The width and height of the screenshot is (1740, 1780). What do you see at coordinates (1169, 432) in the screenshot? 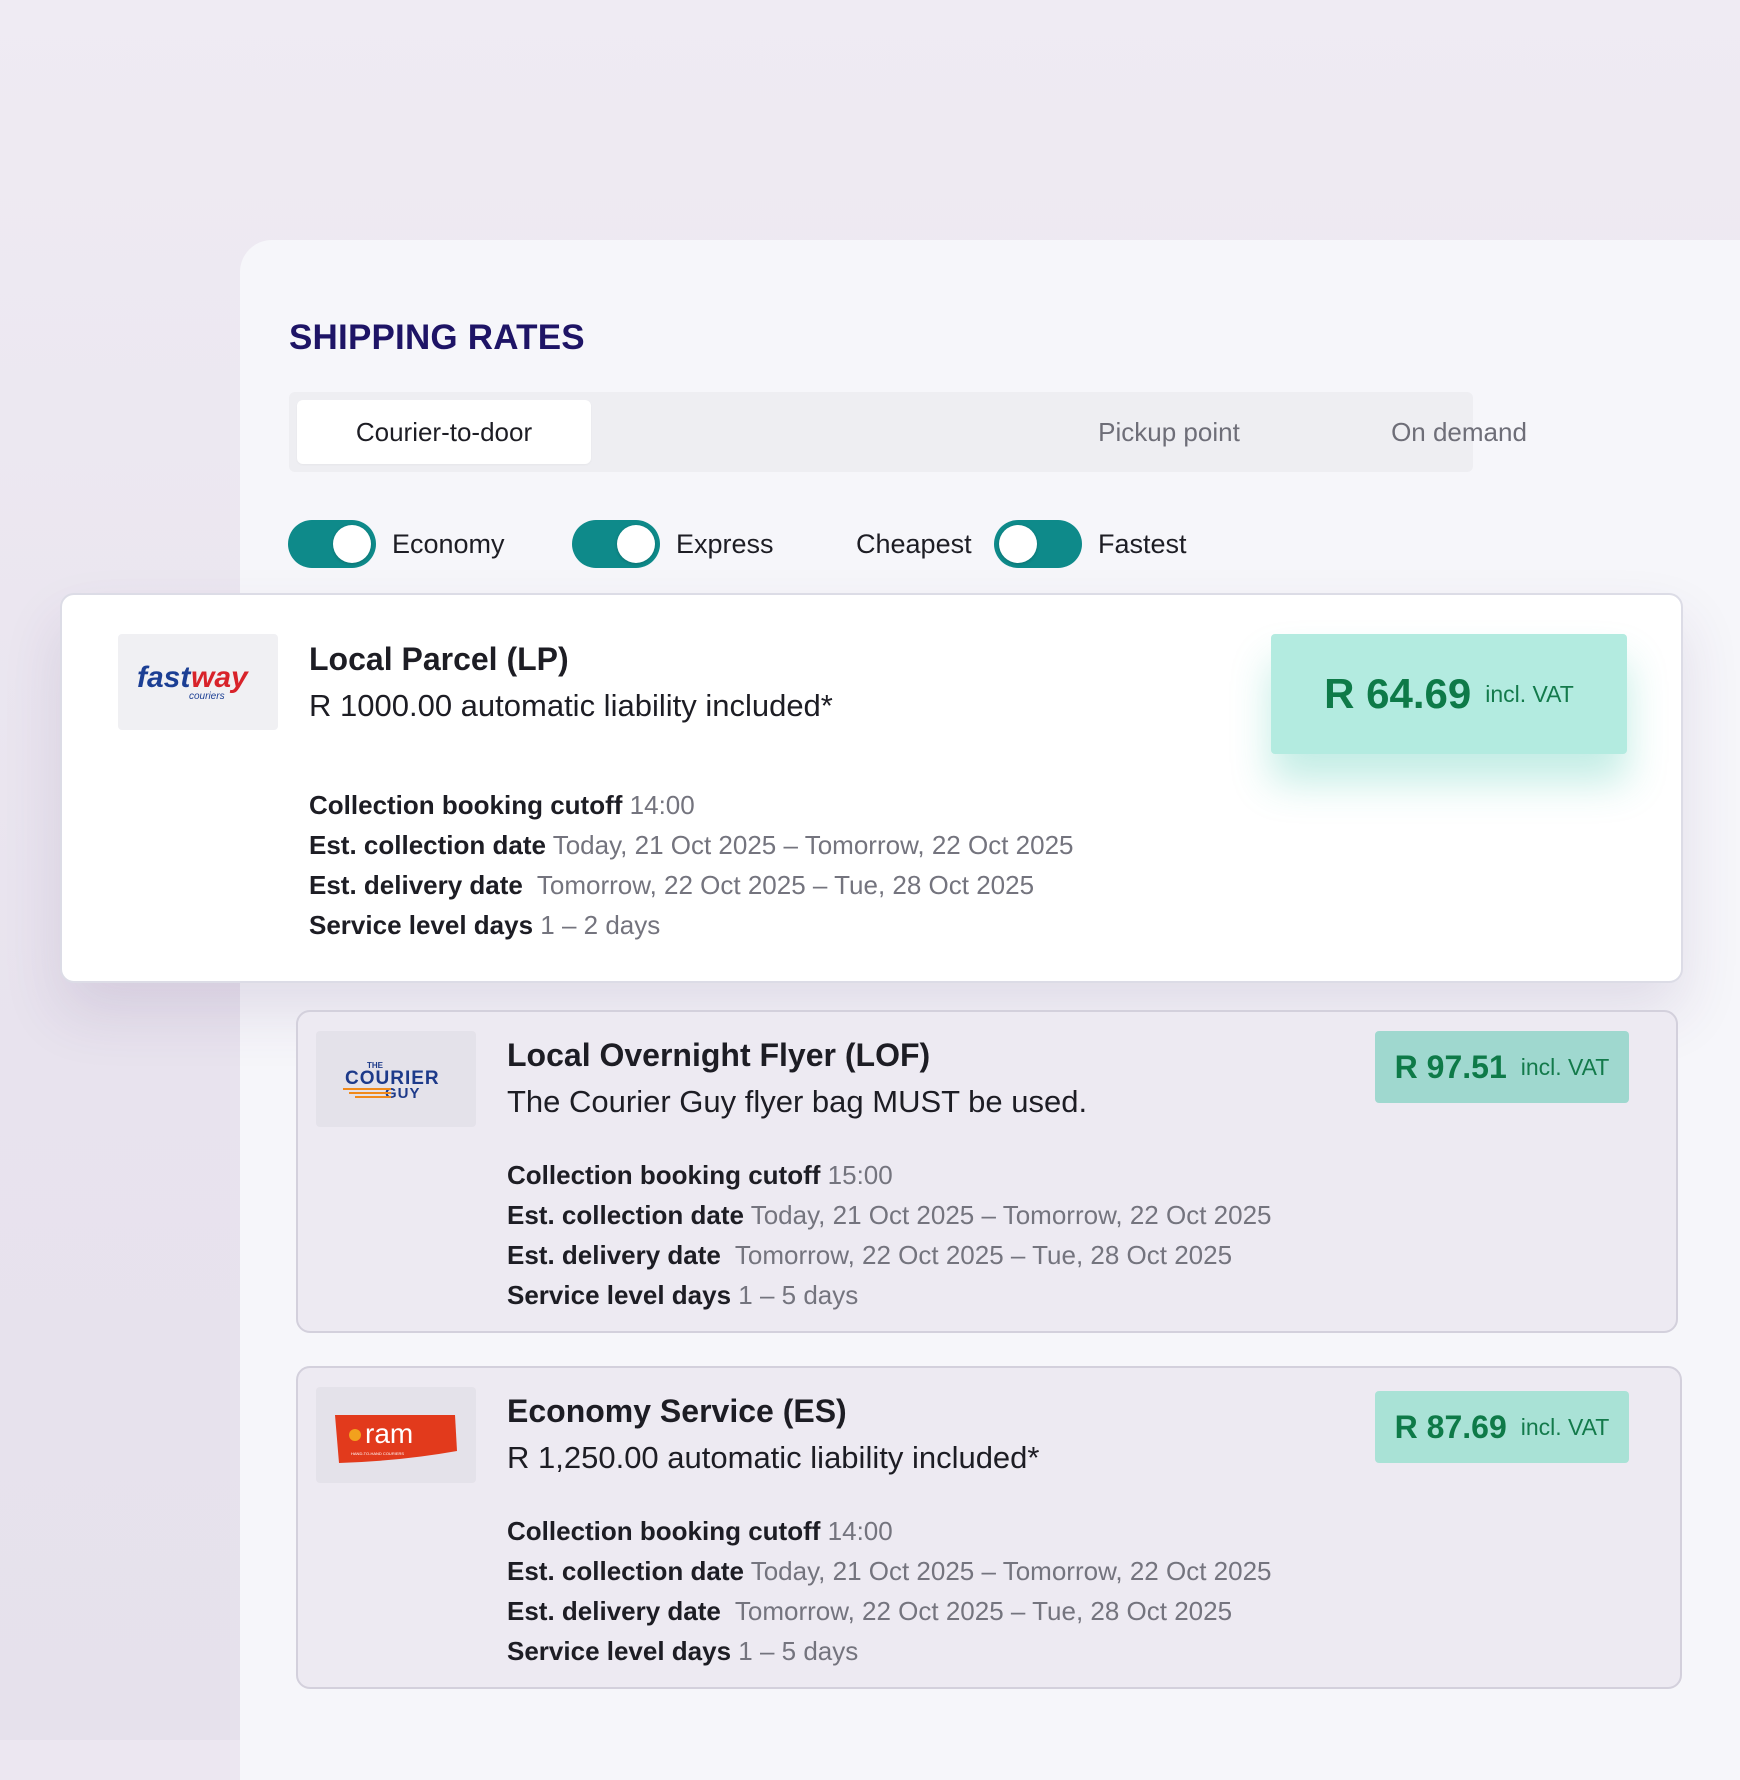
I see `tab-pickup-point: Pickup point` at bounding box center [1169, 432].